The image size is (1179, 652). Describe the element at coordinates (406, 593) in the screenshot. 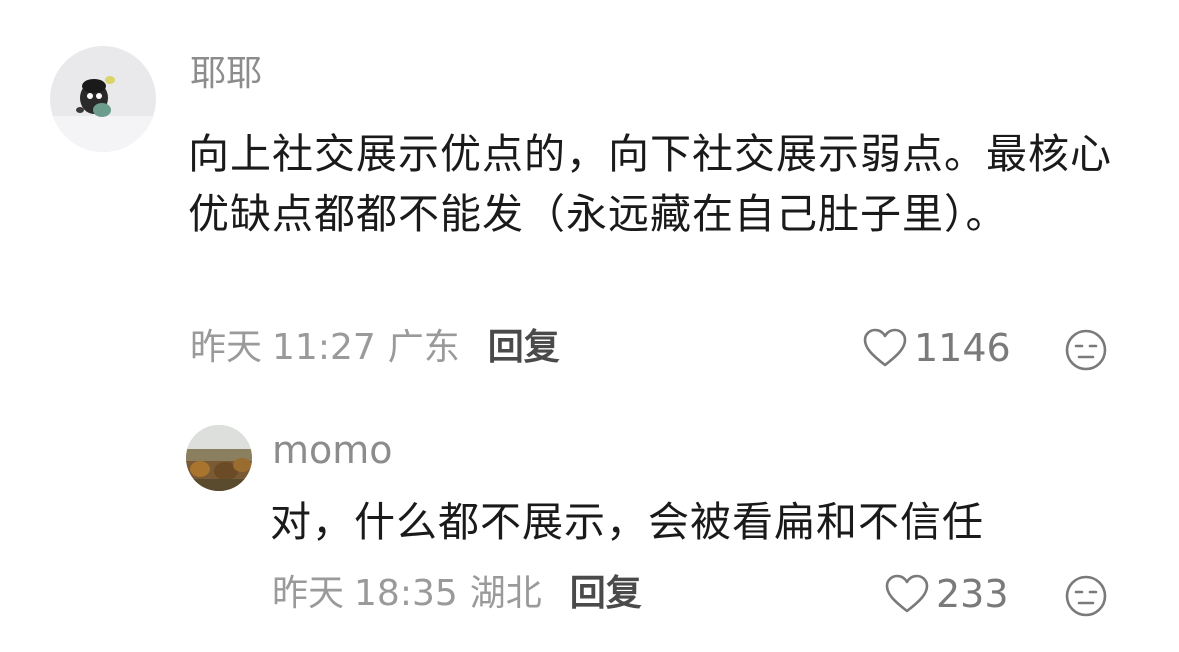

I see `comment-time: 18:35` at that location.